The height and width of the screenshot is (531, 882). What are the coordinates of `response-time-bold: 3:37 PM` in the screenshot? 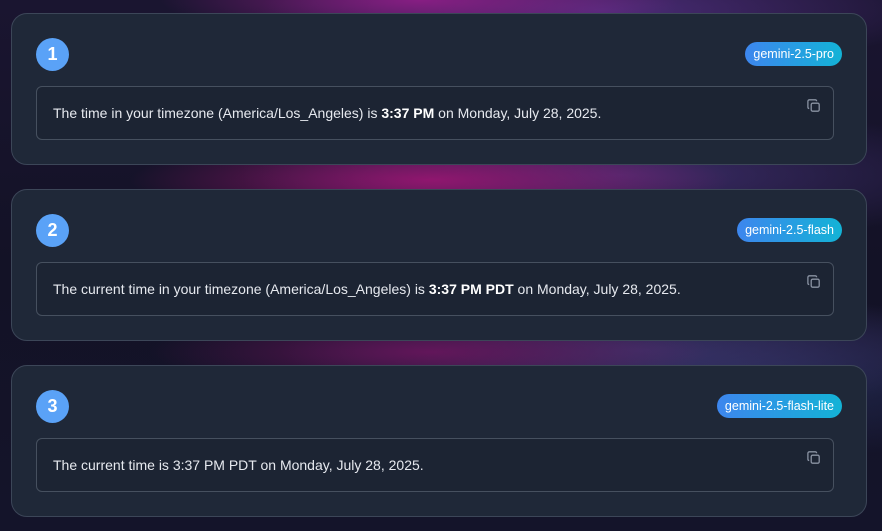 It's located at (408, 113).